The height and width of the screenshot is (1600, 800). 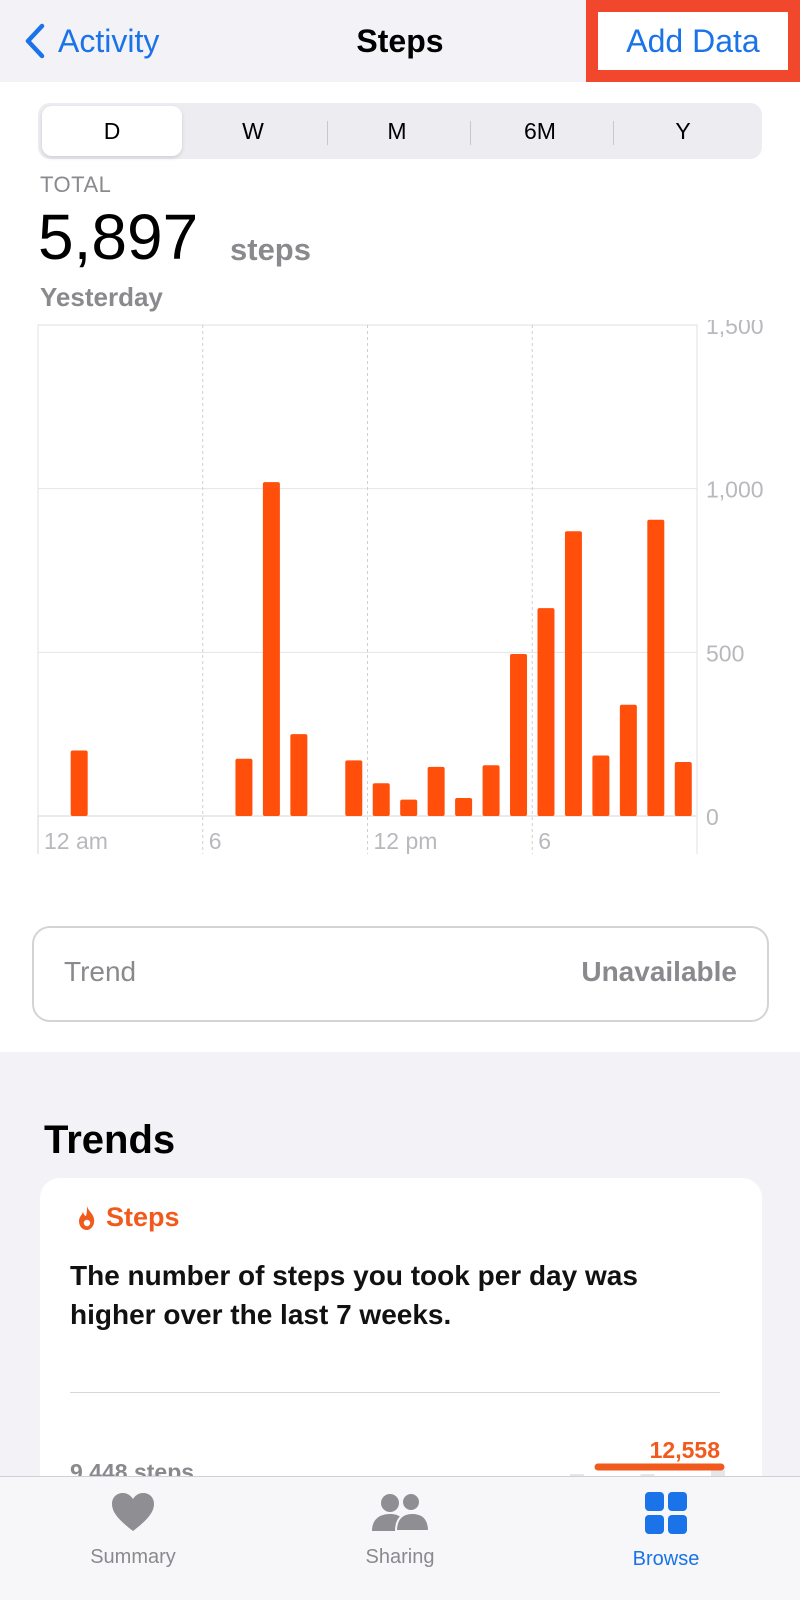 I want to click on x-tick-label: 12 pm, so click(x=406, y=841).